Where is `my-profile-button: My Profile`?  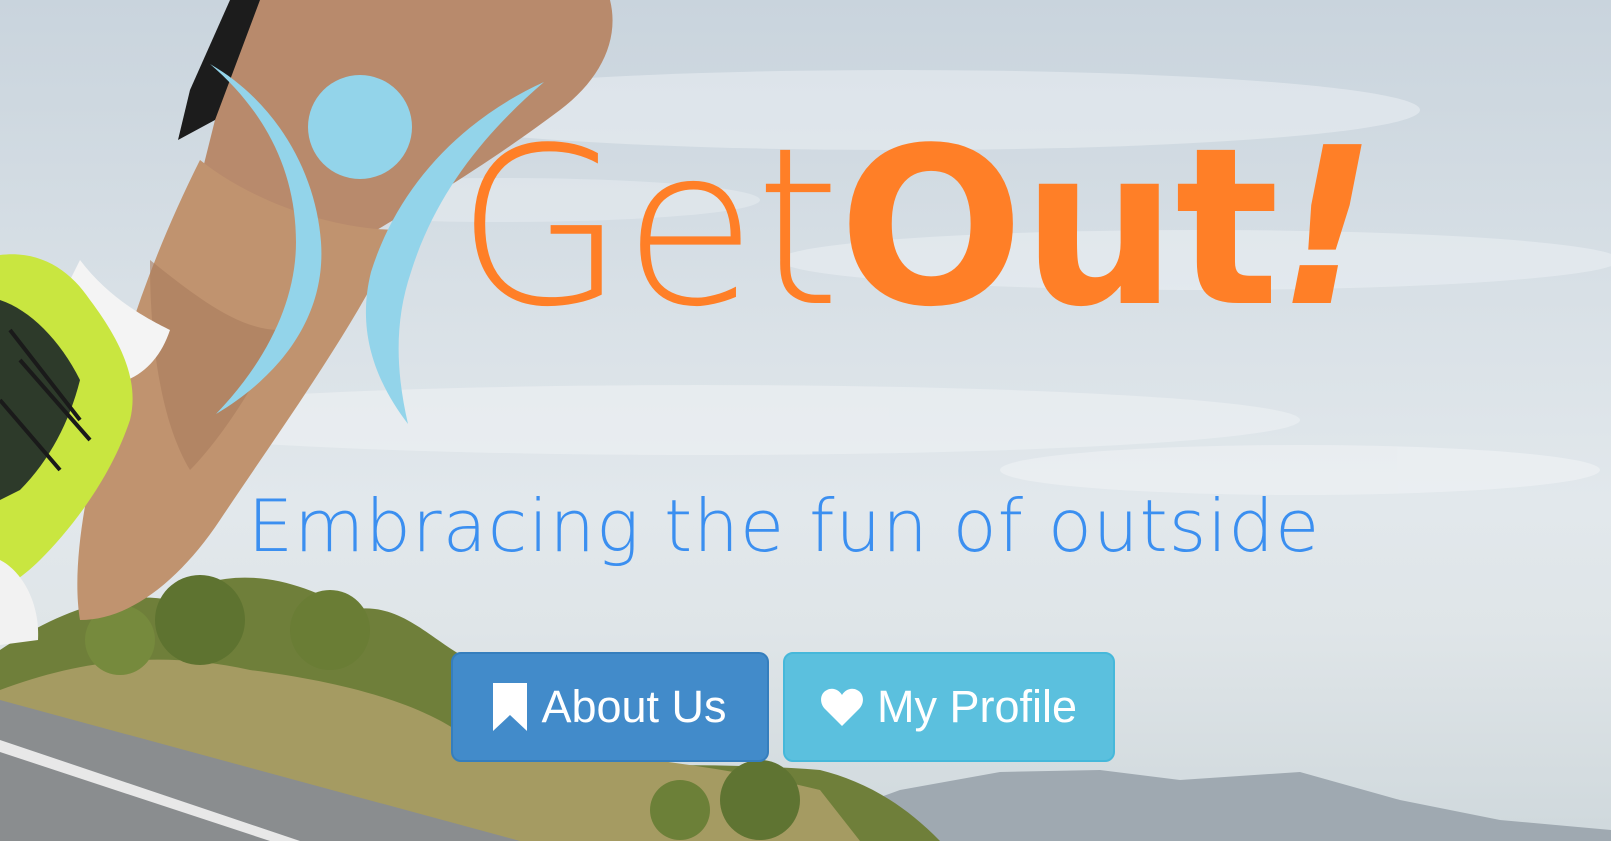
my-profile-button: My Profile is located at coordinates (949, 707).